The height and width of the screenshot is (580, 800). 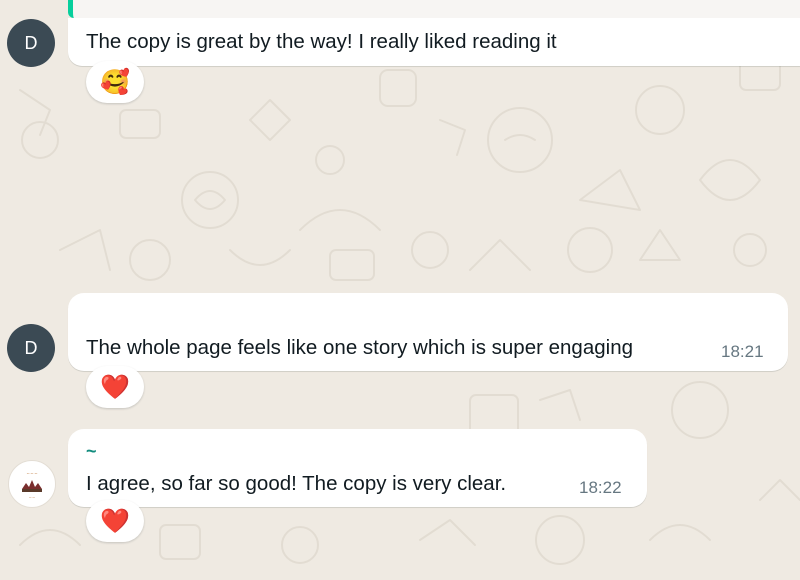 I want to click on smiling-face-with-hearts-icon: 🥰, so click(x=115, y=82).